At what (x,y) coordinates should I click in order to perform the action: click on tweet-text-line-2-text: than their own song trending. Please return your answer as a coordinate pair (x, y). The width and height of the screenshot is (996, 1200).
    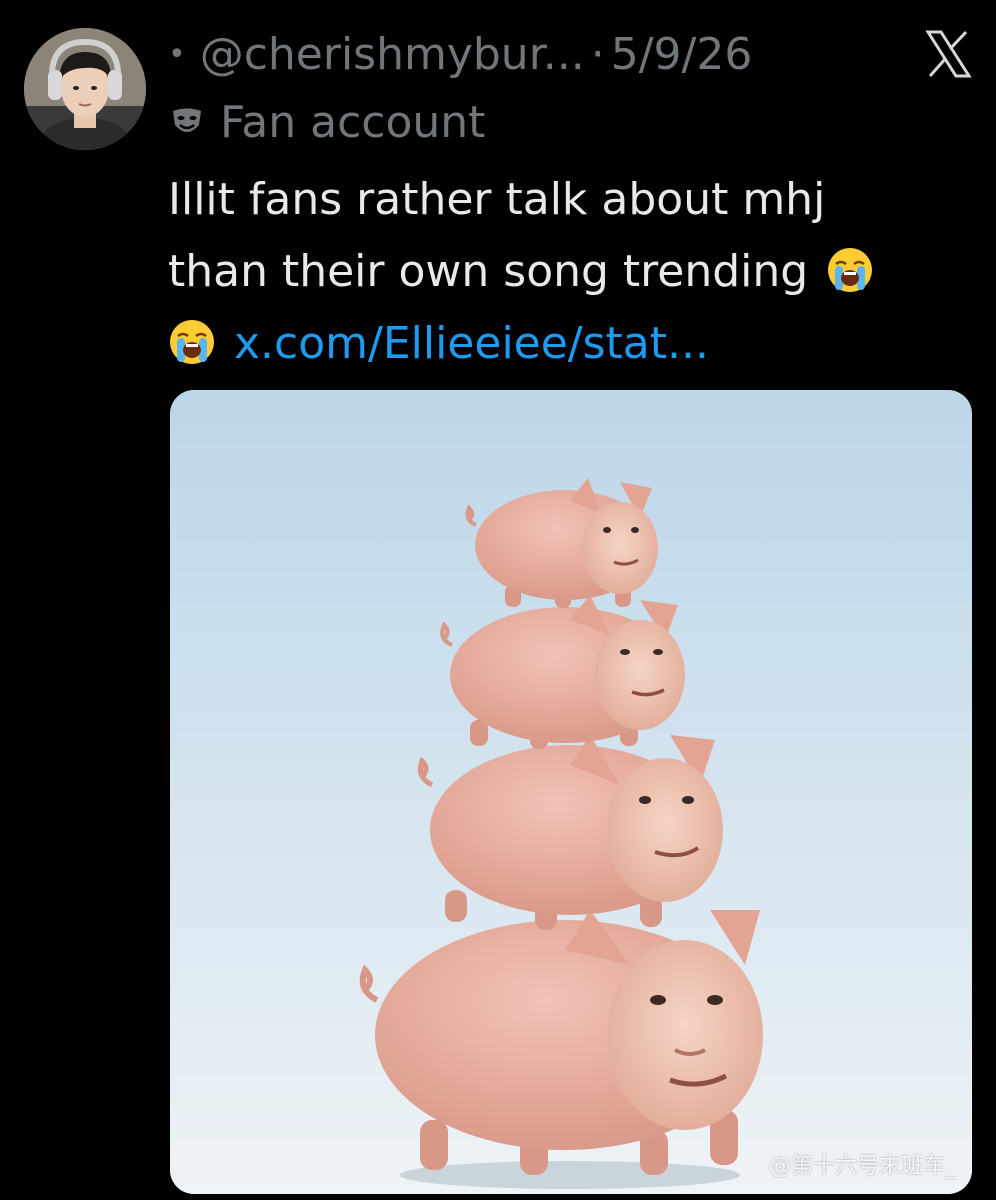
    Looking at the image, I should click on (488, 271).